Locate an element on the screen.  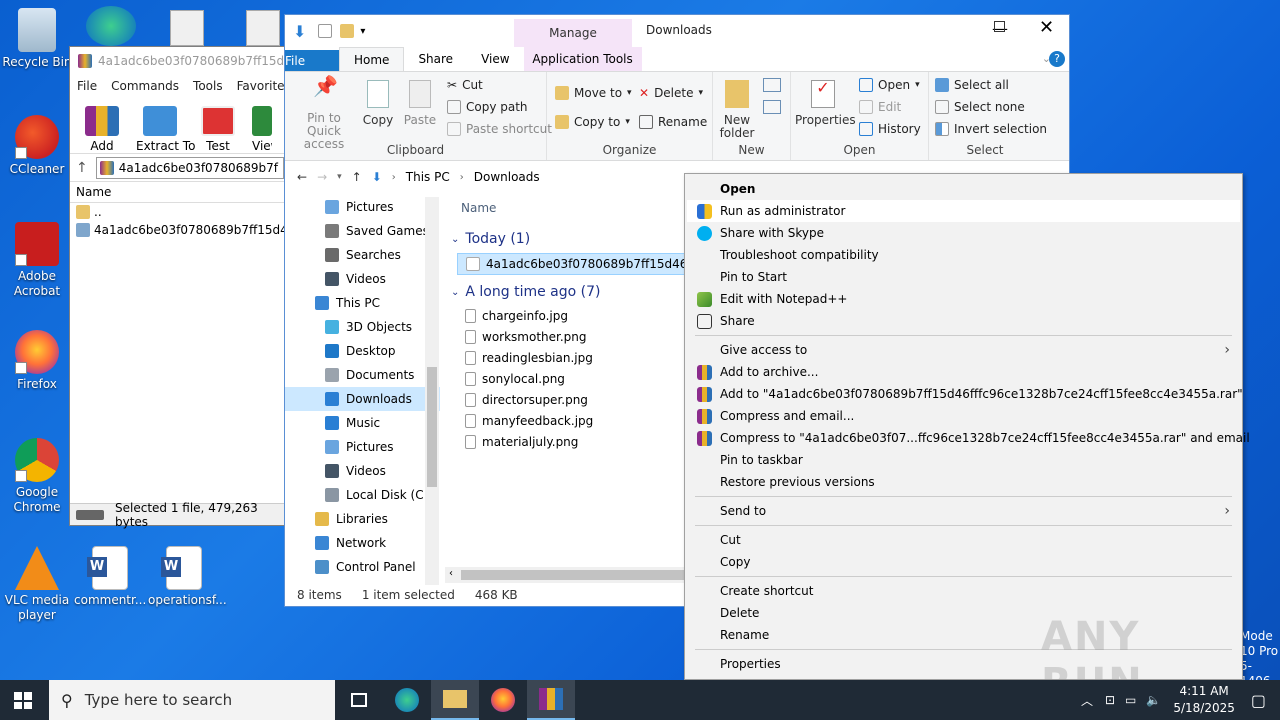
sidebar-item: Saved Games is located at coordinates (362, 231).